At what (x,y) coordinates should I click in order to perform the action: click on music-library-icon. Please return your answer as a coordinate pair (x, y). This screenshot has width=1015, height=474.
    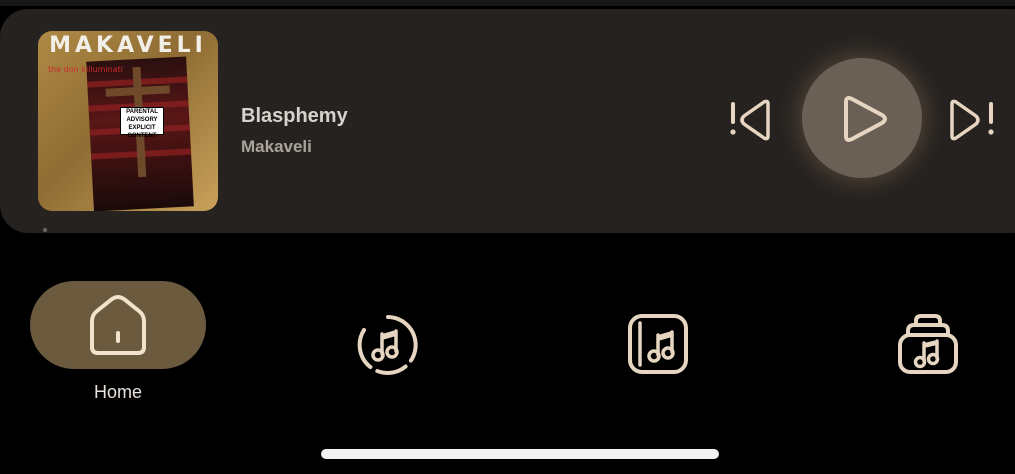
    Looking at the image, I should click on (928, 344).